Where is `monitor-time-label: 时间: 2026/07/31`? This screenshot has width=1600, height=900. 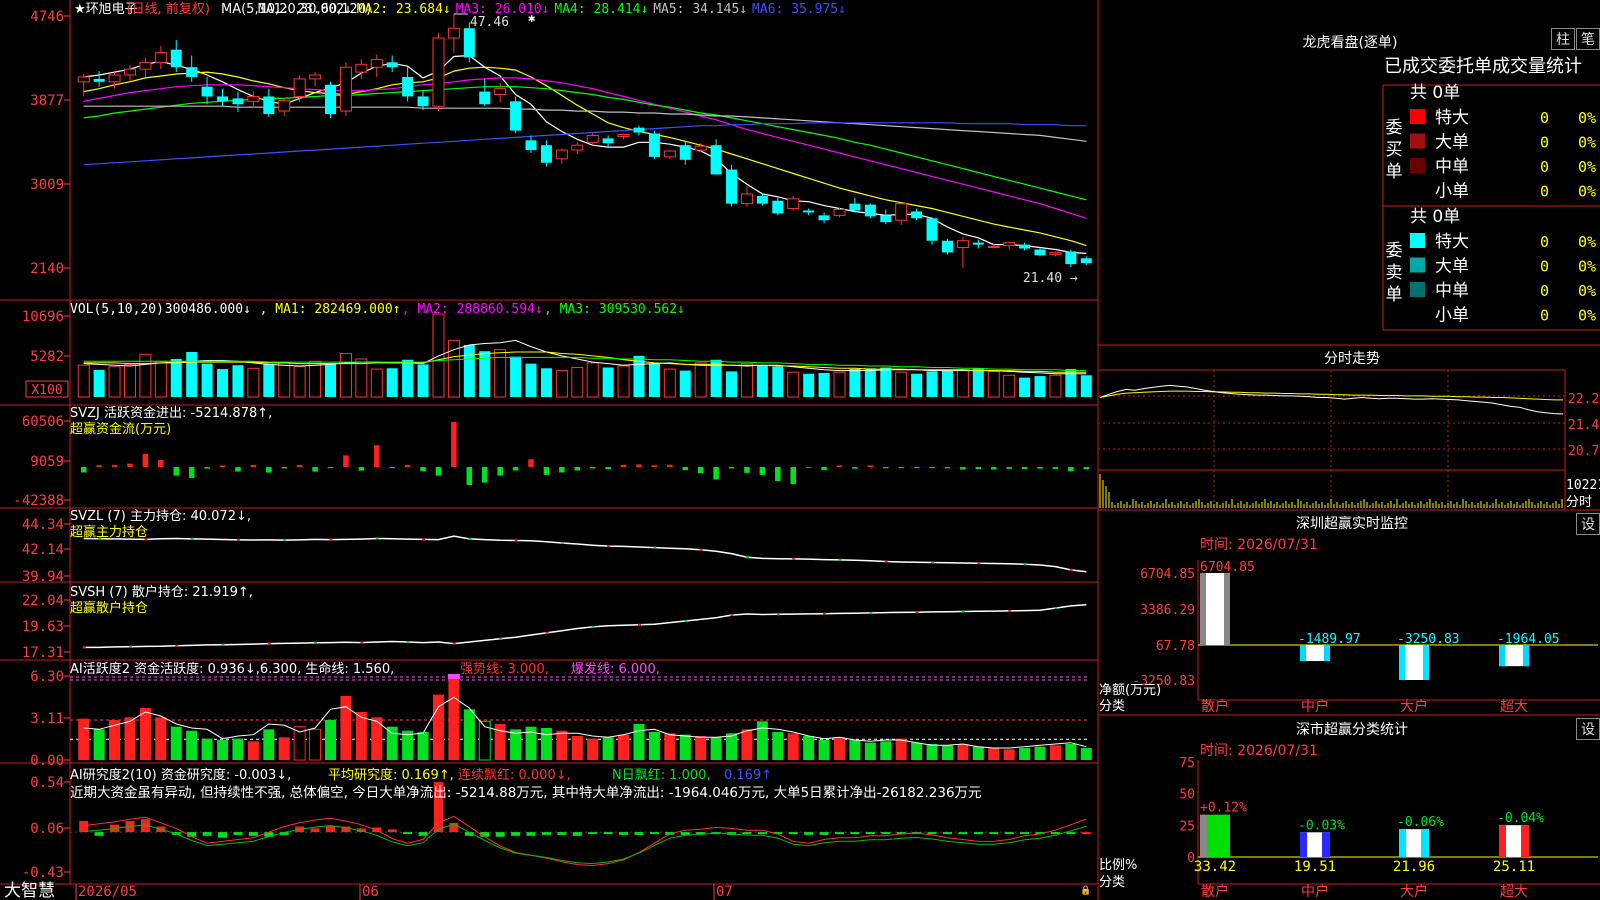
monitor-time-label: 时间: 2026/07/31 is located at coordinates (1259, 545).